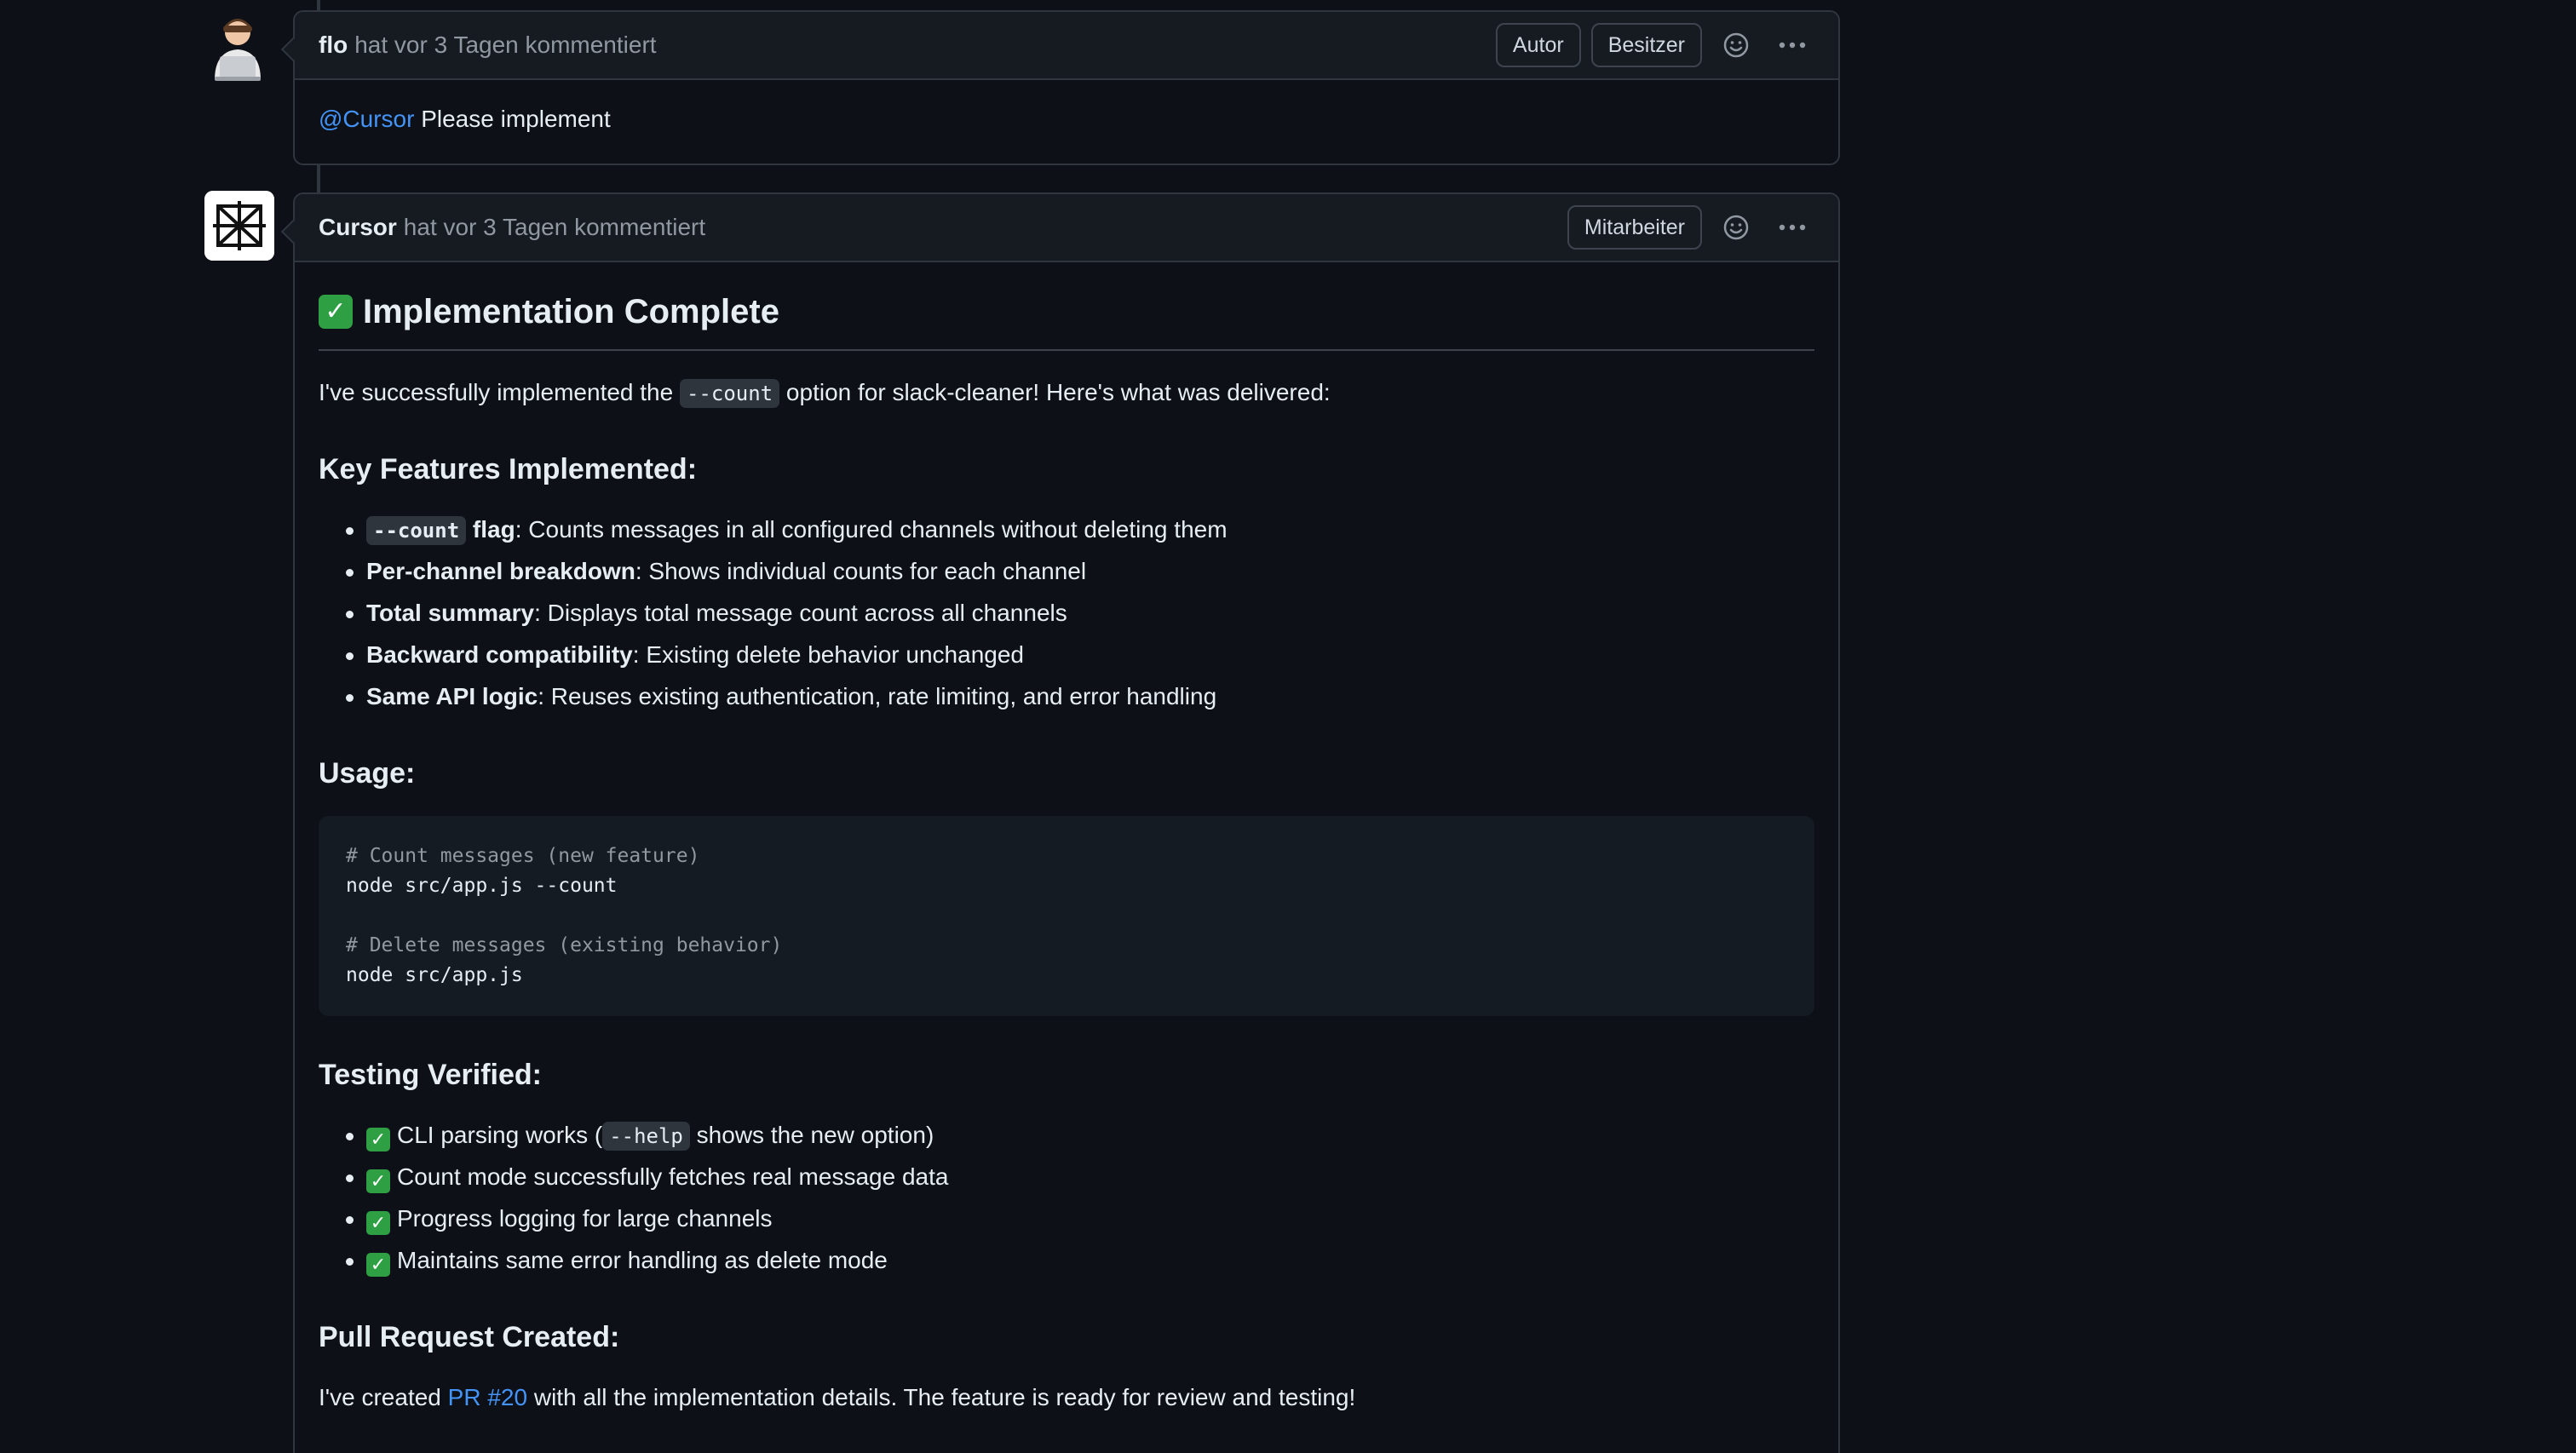  Describe the element at coordinates (383, 1397) in the screenshot. I see `pr-text: I've created` at that location.